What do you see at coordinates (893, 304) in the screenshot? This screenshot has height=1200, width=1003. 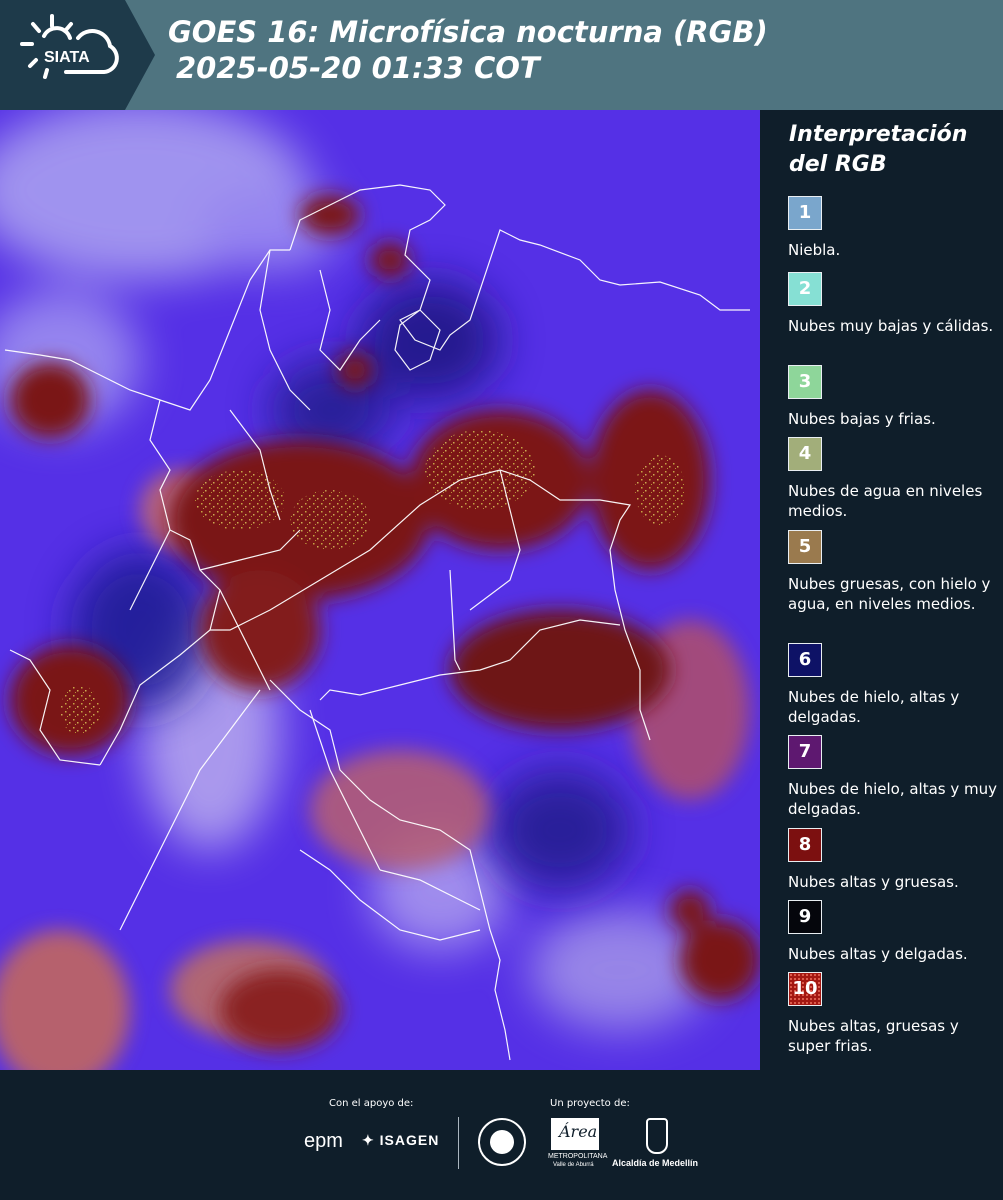 I see `legend-item-2: 2 Nubes muy bajas y cálidas.` at bounding box center [893, 304].